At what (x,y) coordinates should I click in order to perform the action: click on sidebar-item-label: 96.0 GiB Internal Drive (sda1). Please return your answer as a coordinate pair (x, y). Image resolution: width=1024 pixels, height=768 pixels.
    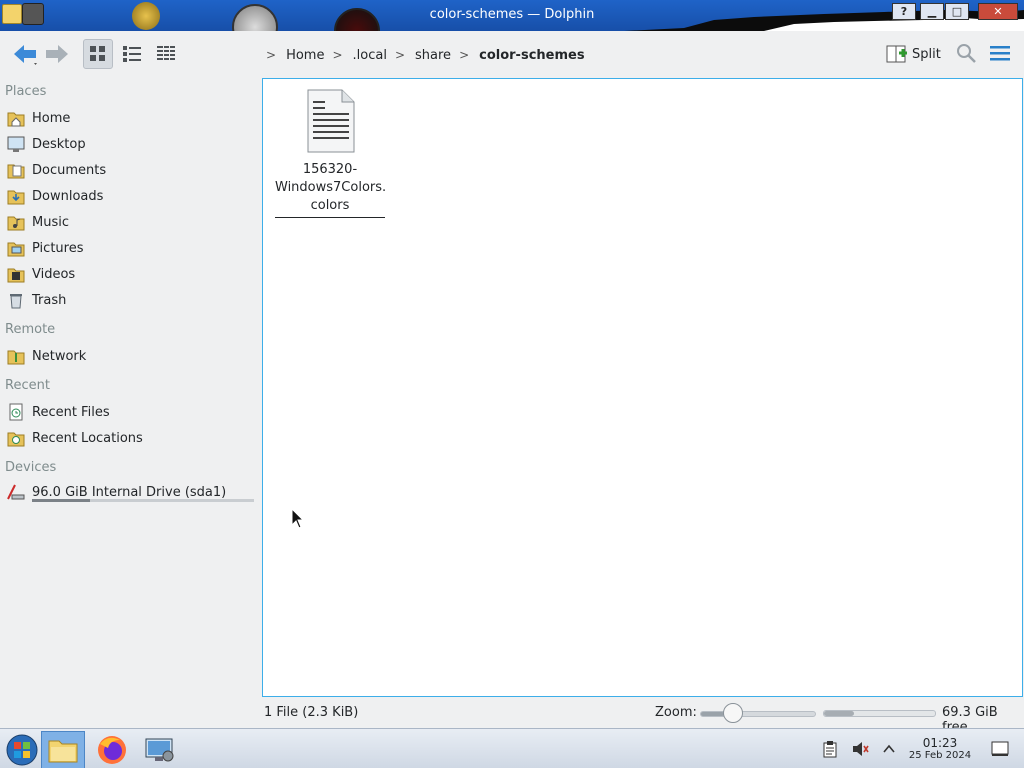
    Looking at the image, I should click on (129, 492).